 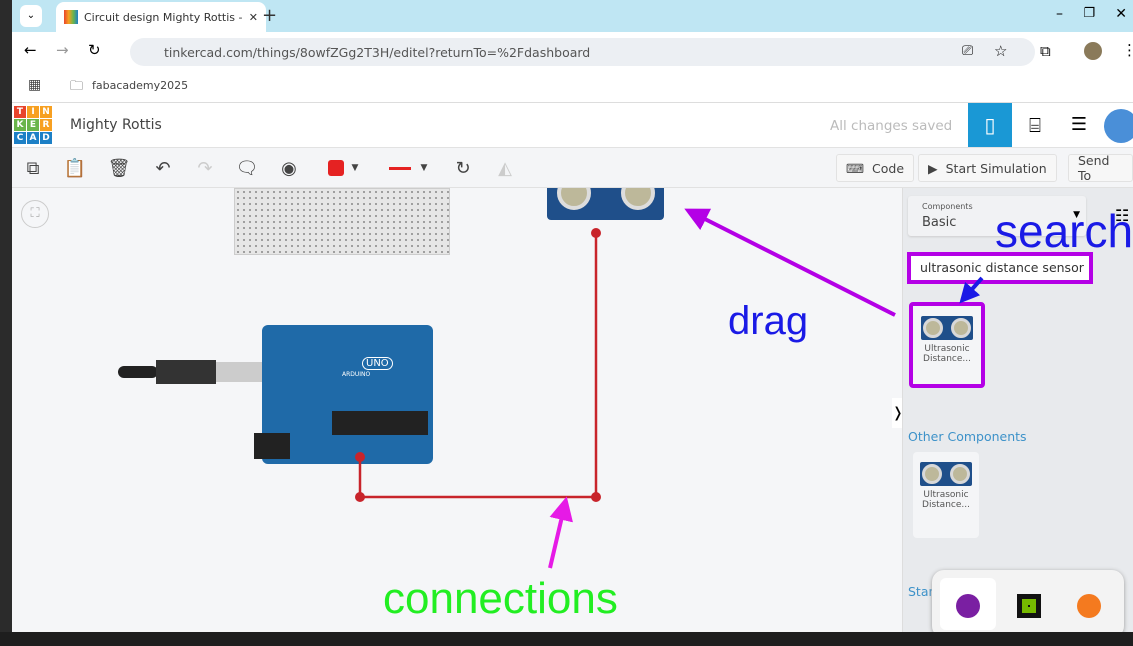 I want to click on logo-letter: K, so click(x=20, y=125).